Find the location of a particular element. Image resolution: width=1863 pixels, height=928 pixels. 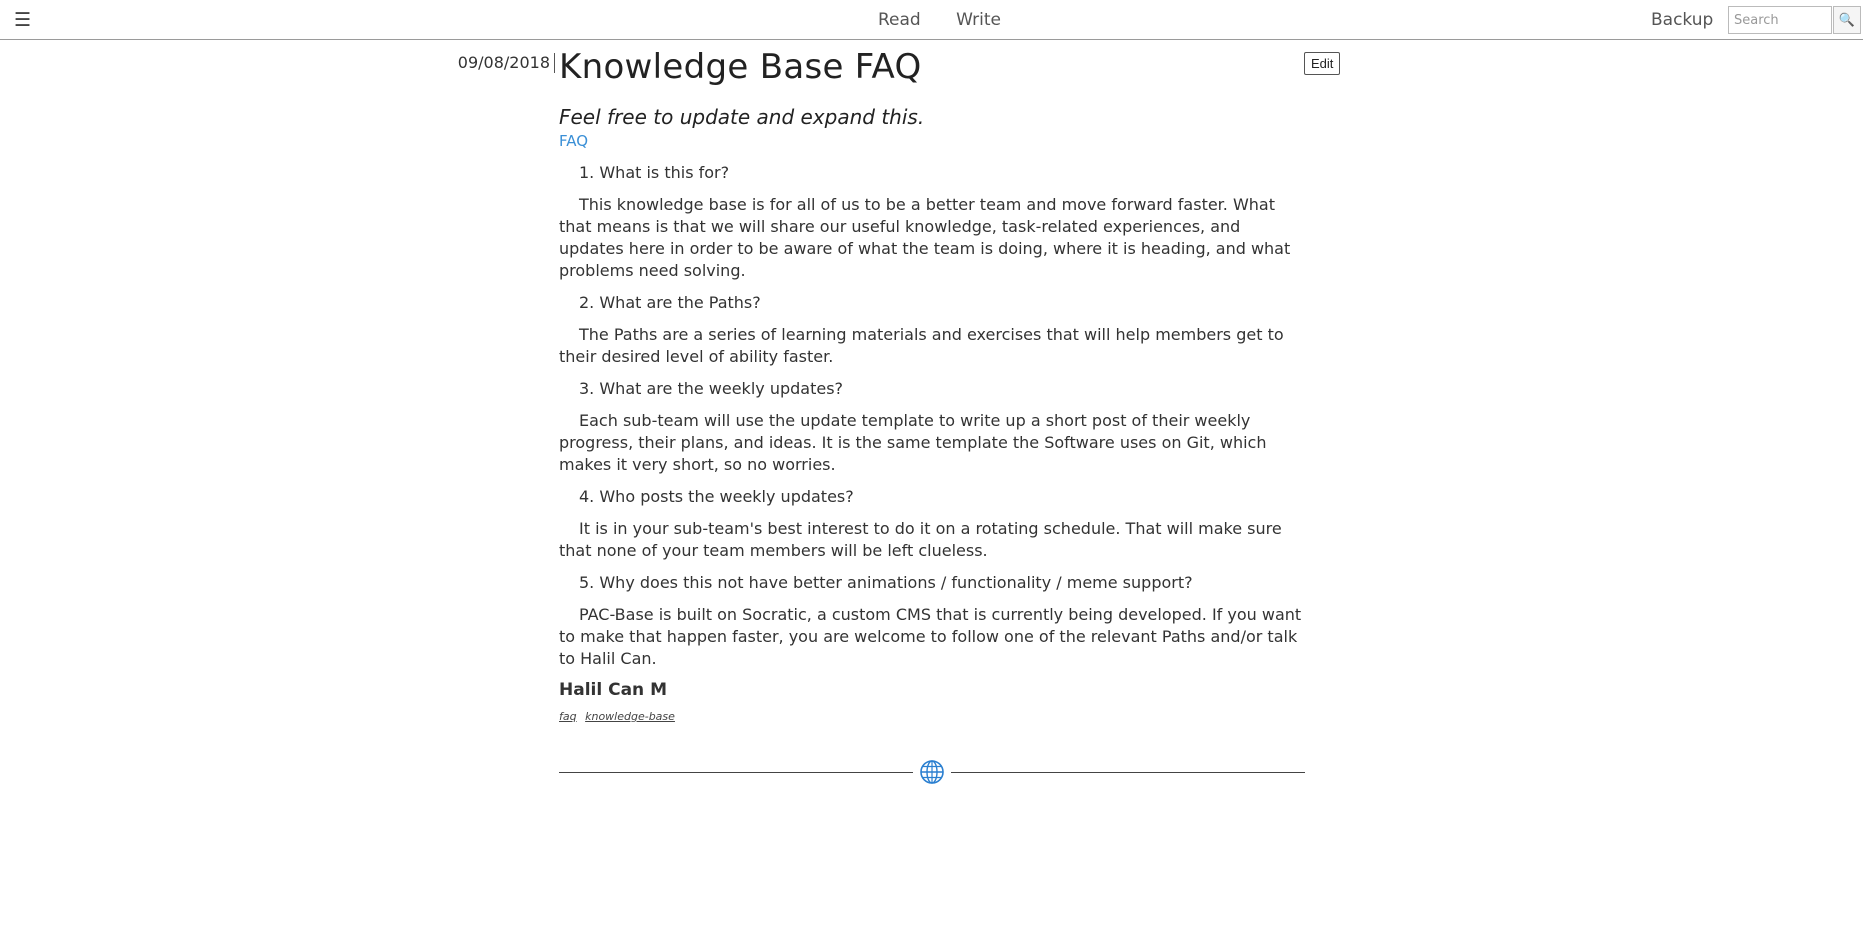

faq-question: 3. What are the weekly updates? is located at coordinates (711, 388).